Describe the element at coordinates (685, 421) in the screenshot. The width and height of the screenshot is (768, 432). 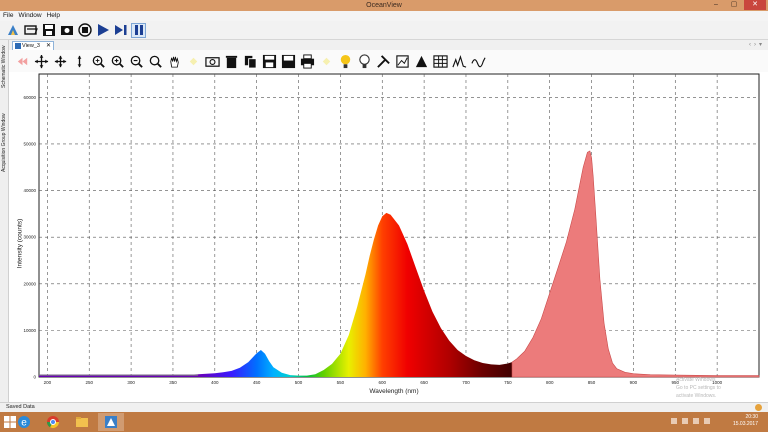
I see `tray-network-icon` at that location.